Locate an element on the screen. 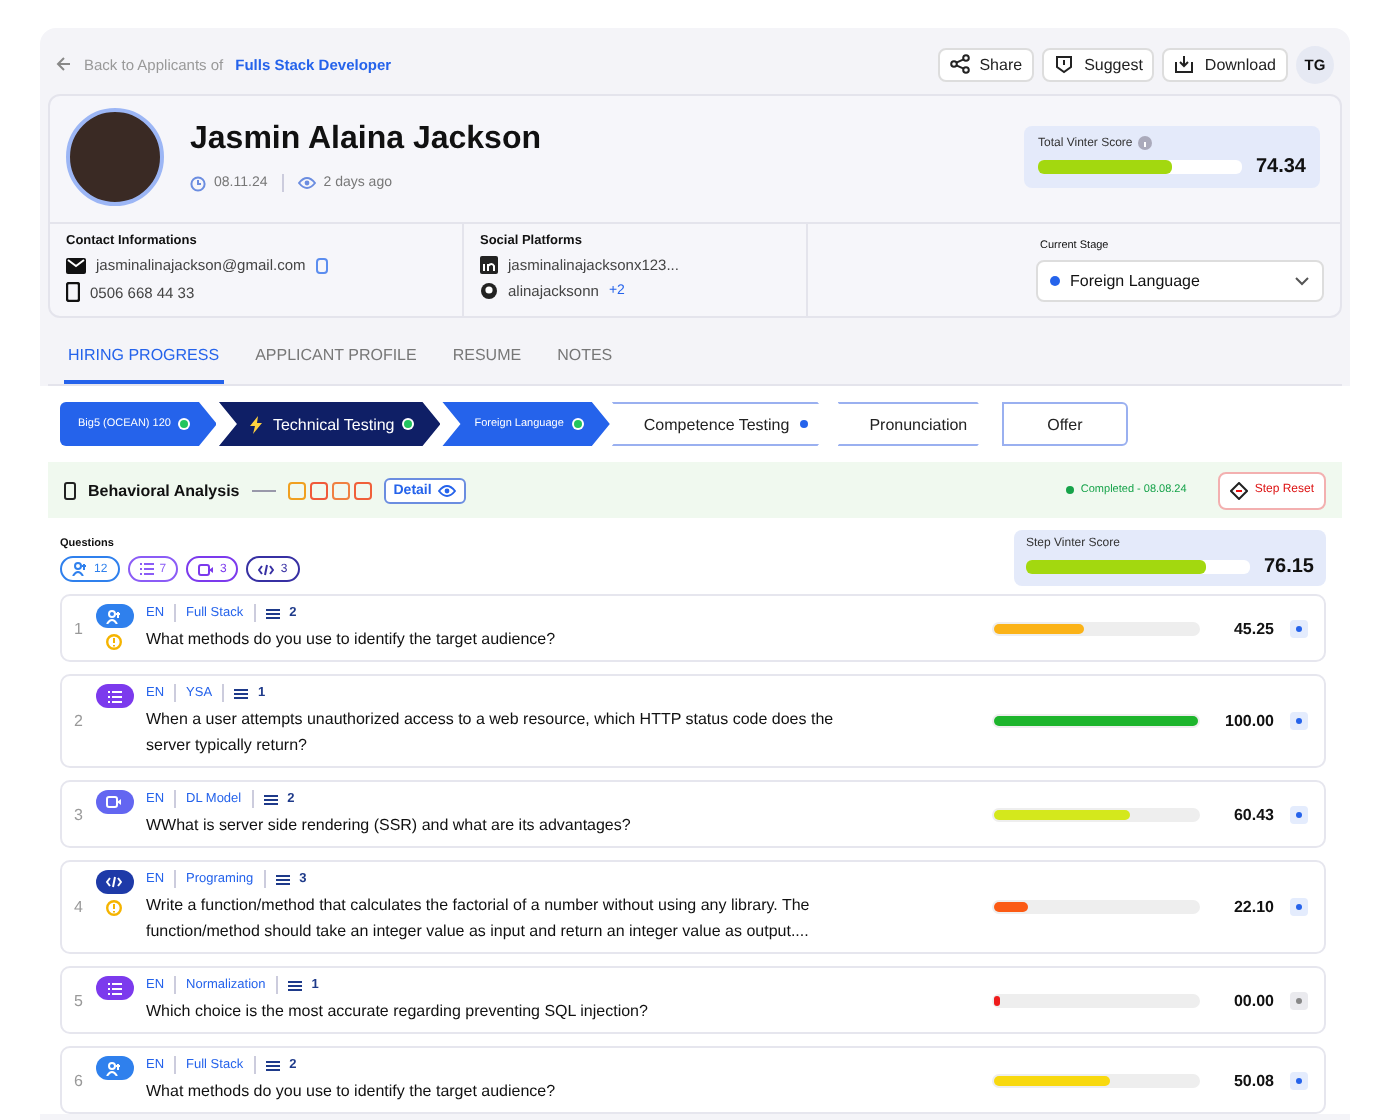 This screenshot has width=1380, height=1120. step-title: Behavioral Analysis is located at coordinates (164, 490).